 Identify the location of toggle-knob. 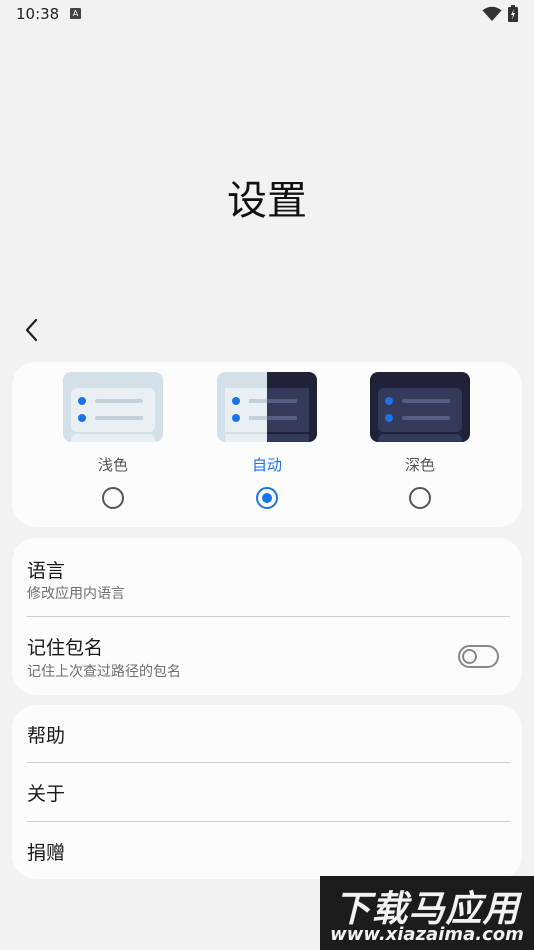
(469, 656).